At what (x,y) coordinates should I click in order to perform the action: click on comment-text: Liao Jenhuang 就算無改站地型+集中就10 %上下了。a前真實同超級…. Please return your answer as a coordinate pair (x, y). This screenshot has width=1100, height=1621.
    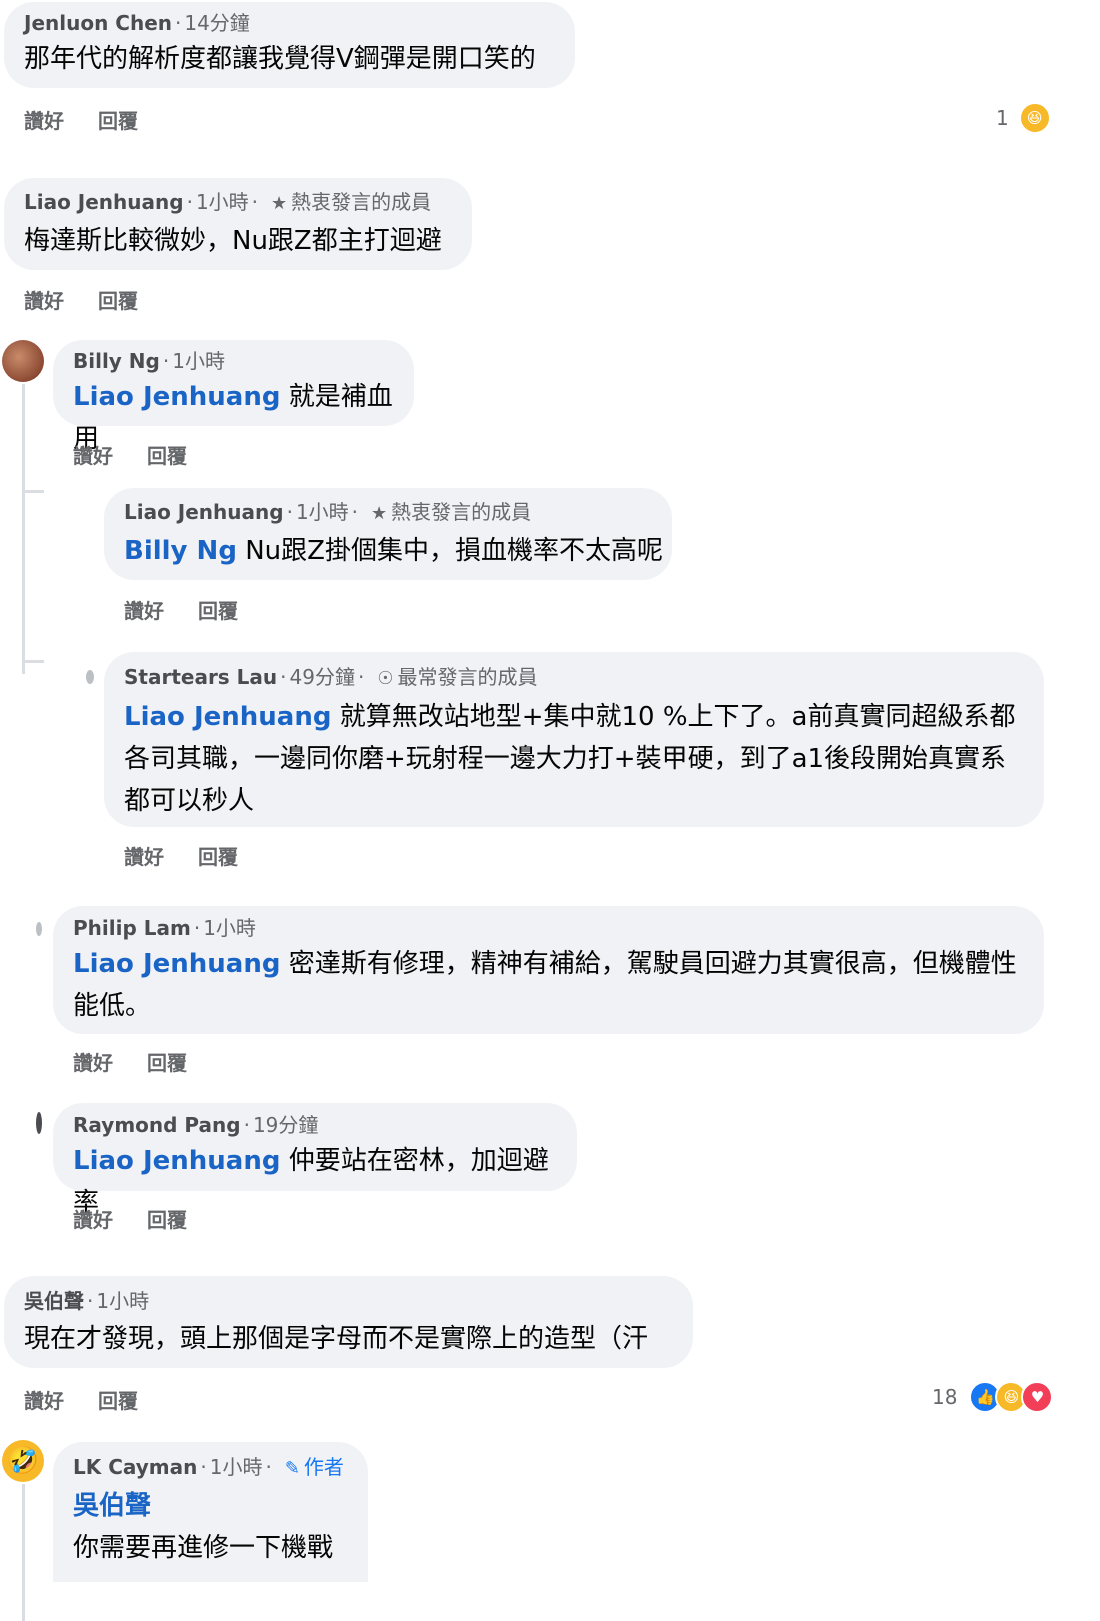
    Looking at the image, I should click on (570, 759).